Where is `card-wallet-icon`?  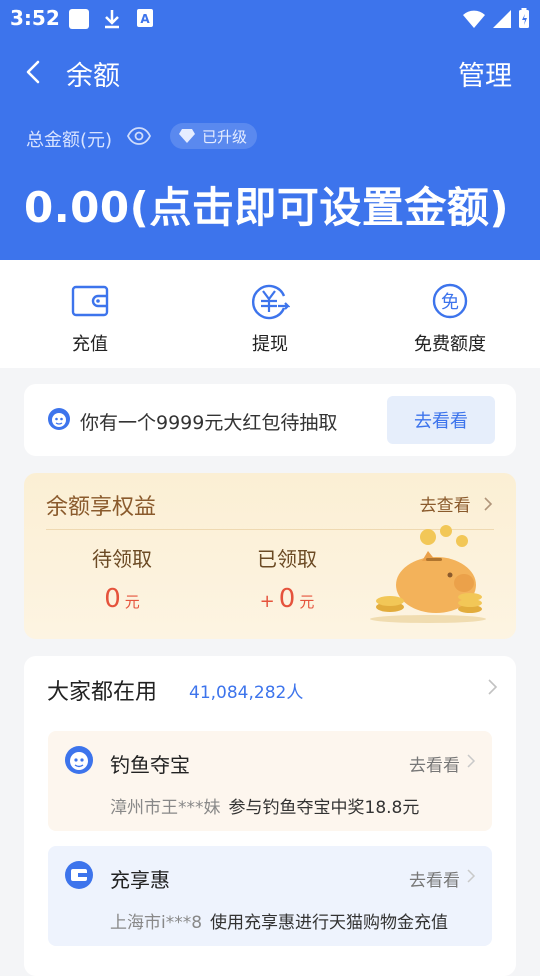
card-wallet-icon is located at coordinates (79, 877).